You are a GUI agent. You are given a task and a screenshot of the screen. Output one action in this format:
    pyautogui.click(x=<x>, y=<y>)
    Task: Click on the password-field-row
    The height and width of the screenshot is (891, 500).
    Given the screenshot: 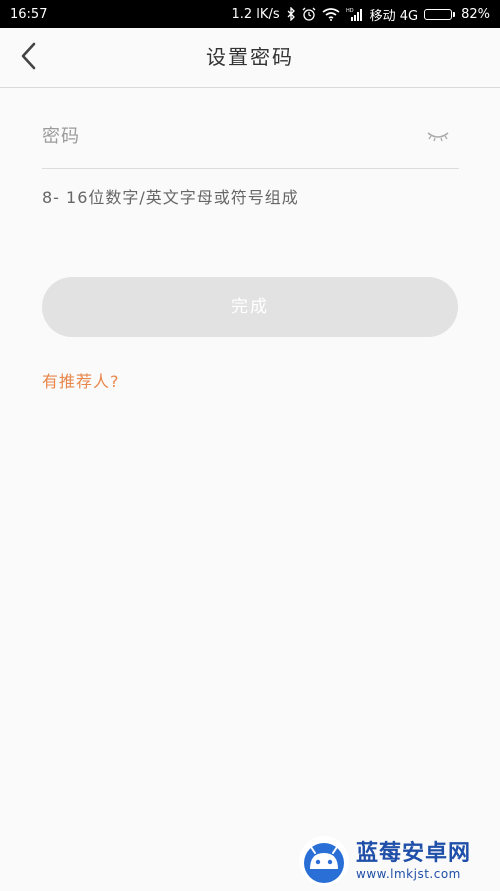 What is the action you would take?
    pyautogui.click(x=250, y=138)
    